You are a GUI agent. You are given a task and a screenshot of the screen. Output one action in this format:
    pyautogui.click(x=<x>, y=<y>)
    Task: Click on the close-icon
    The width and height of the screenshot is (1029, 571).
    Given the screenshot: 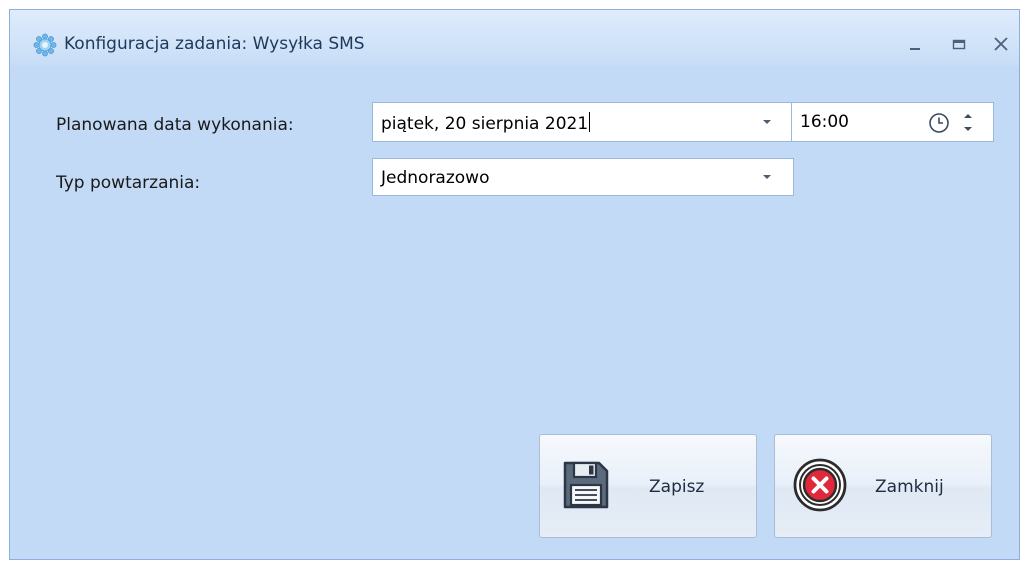 What is the action you would take?
    pyautogui.click(x=1001, y=44)
    